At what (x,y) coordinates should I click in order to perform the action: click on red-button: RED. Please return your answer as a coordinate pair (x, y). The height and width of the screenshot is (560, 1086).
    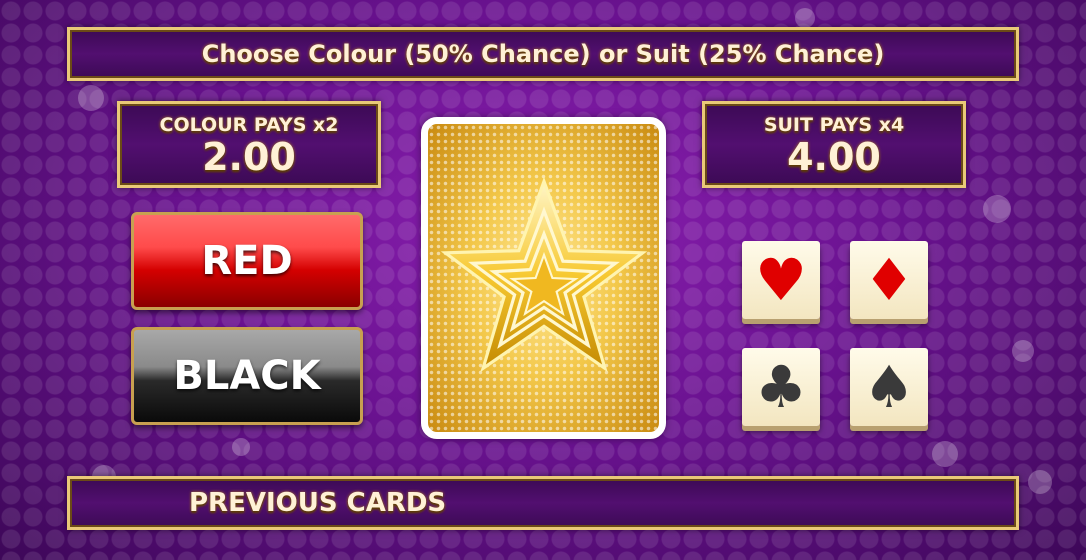
    Looking at the image, I should click on (247, 261).